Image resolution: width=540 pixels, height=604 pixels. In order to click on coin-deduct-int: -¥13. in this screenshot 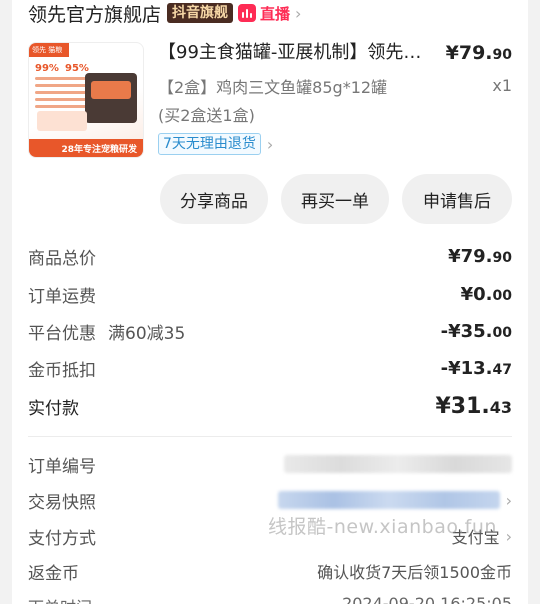, I will do `click(466, 368)`.